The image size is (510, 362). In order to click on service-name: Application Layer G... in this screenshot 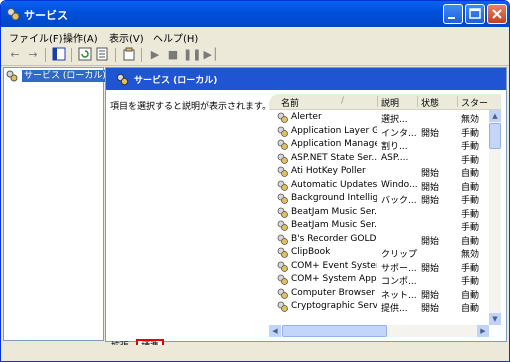, I will do `click(334, 130)`.